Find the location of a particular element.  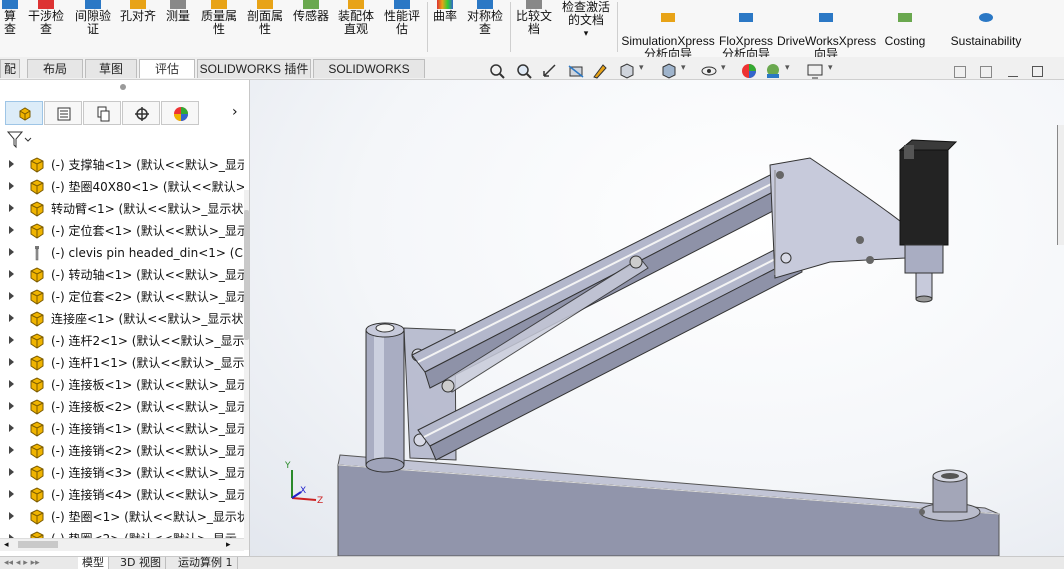

tree-horizontal-scrollbar: ◂ ▸ is located at coordinates (122, 544).